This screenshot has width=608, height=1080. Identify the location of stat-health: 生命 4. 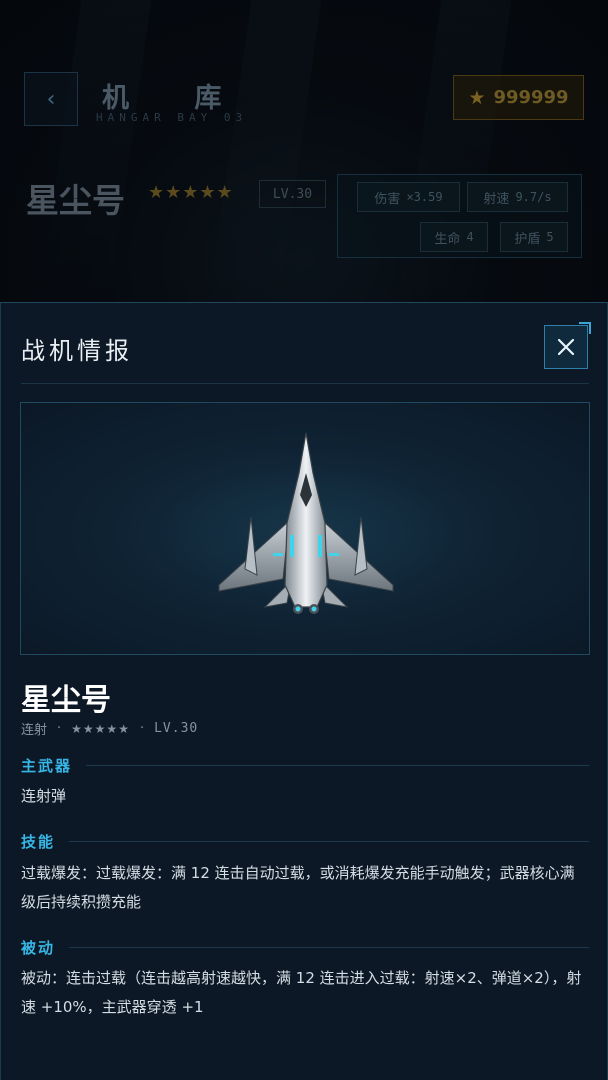
(454, 237).